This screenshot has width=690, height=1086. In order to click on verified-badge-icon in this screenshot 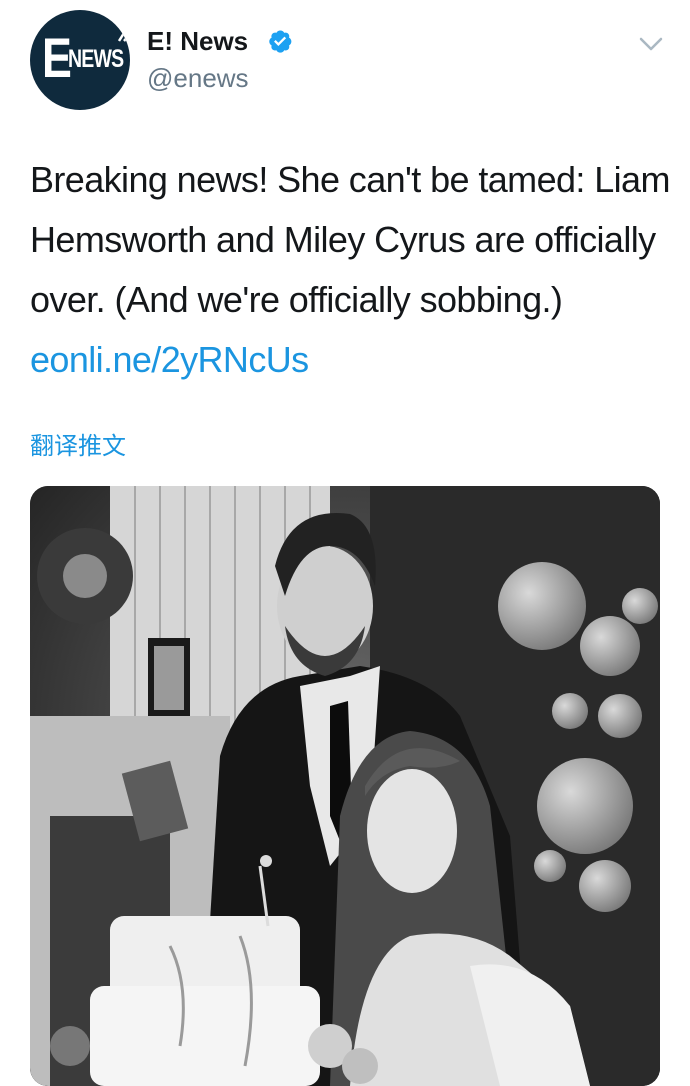, I will do `click(280, 41)`.